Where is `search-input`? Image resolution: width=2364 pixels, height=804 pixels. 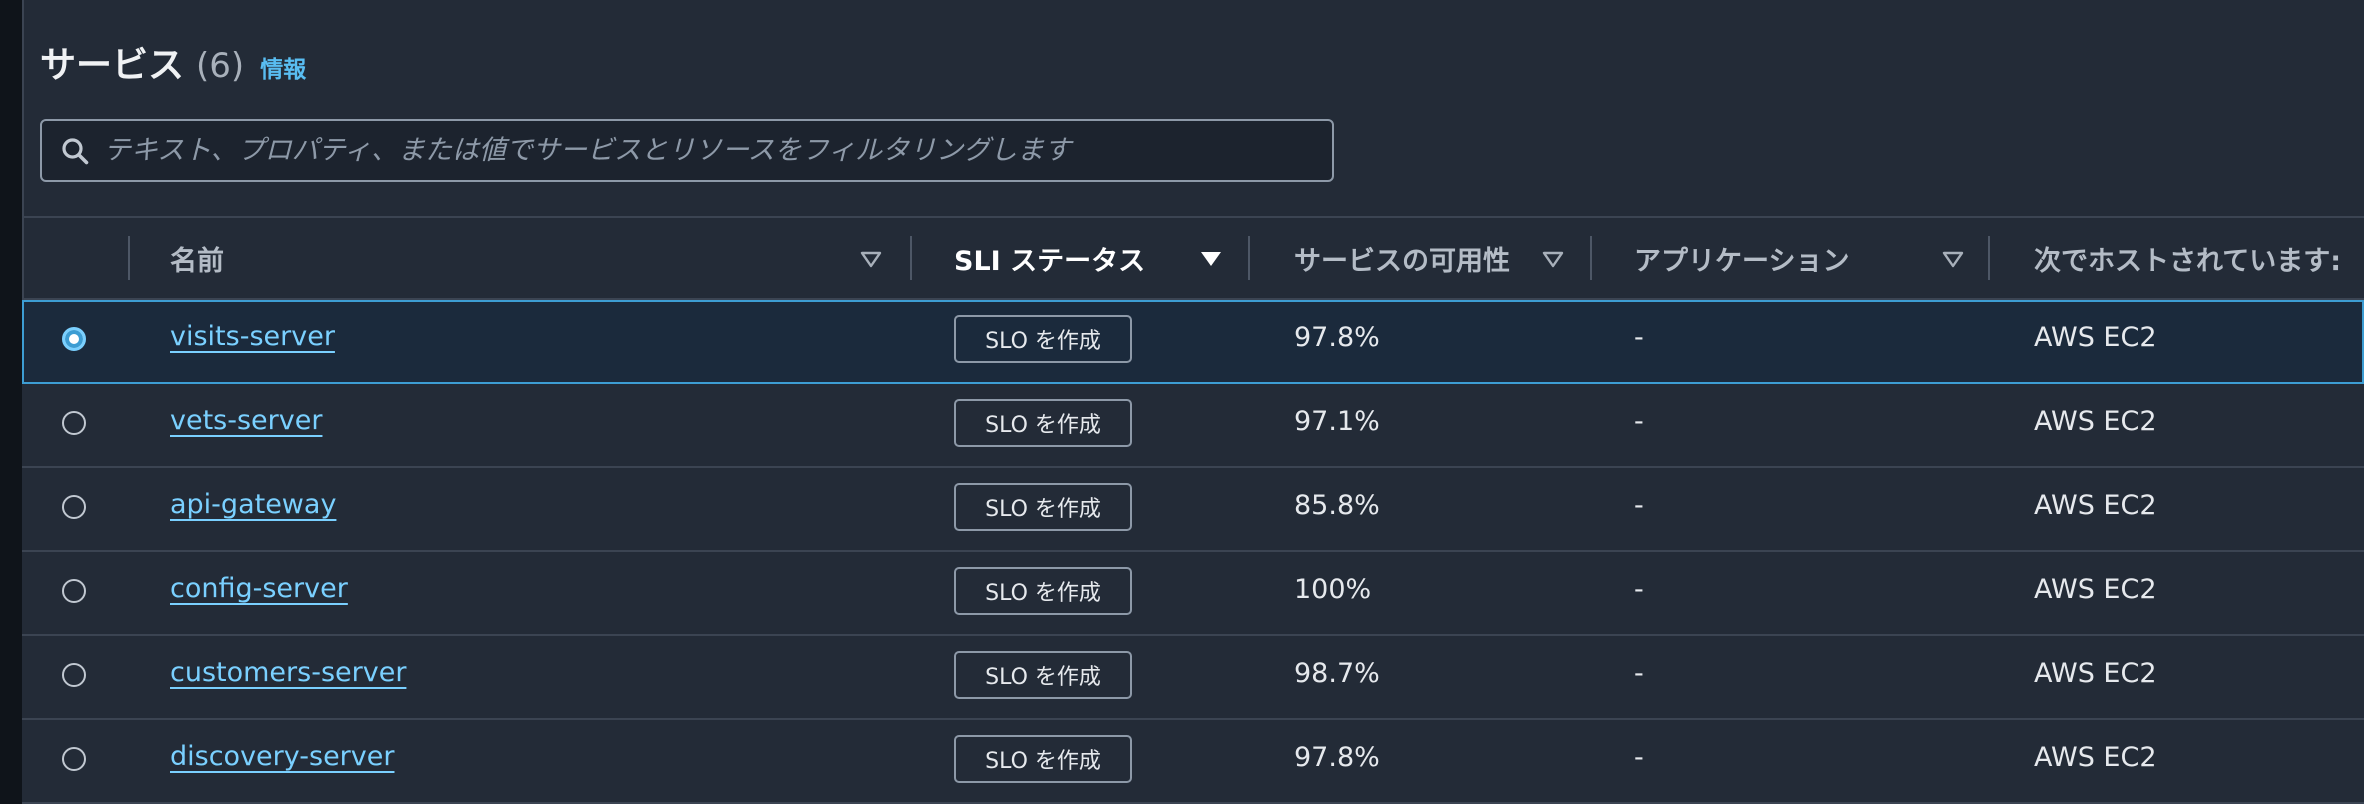 search-input is located at coordinates (712, 150).